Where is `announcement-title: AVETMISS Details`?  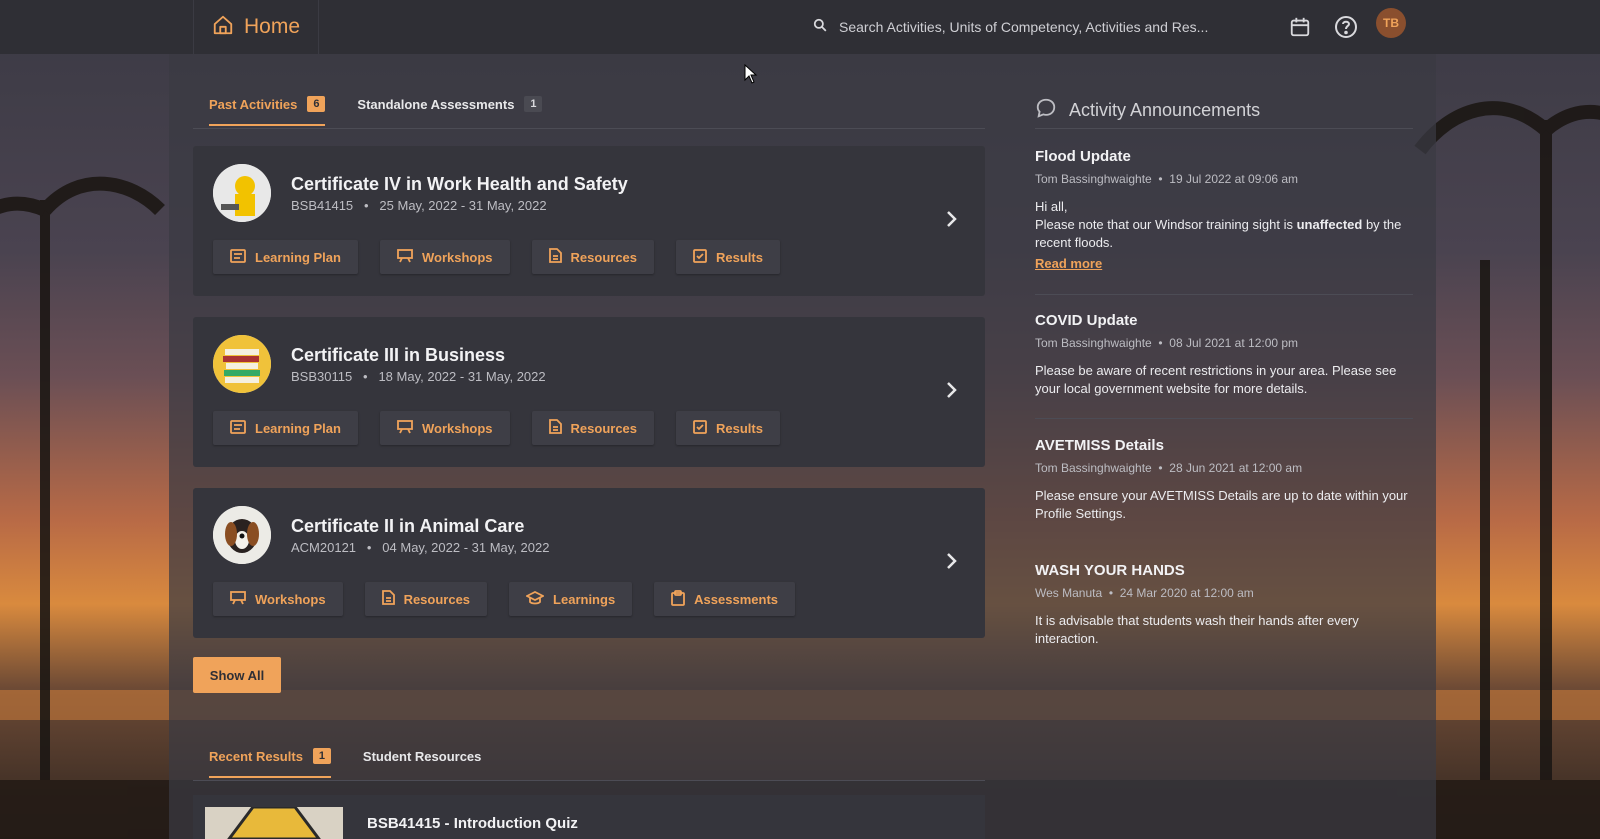 announcement-title: AVETMISS Details is located at coordinates (1099, 445).